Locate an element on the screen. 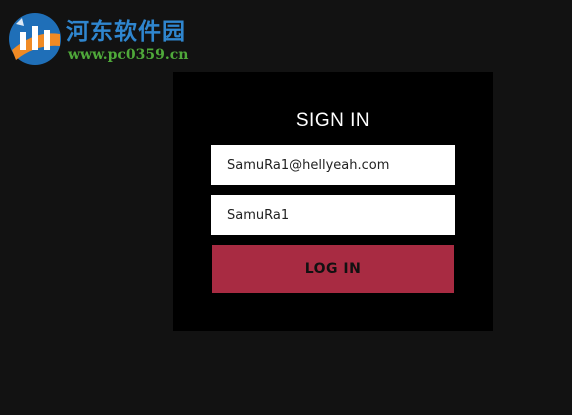 Image resolution: width=572 pixels, height=415 pixels. site-watermark: 河东软件园 www.pc0359.cn is located at coordinates (121, 38).